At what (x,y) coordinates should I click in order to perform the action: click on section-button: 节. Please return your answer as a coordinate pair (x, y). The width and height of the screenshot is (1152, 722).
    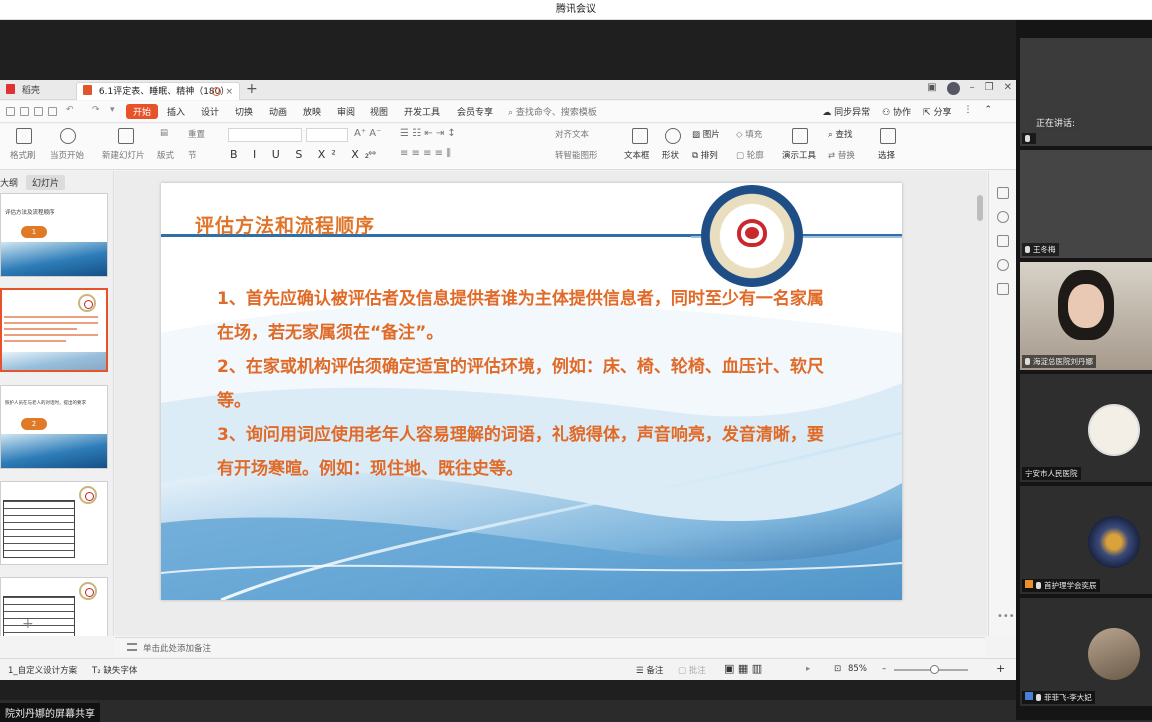
    Looking at the image, I should click on (192, 155).